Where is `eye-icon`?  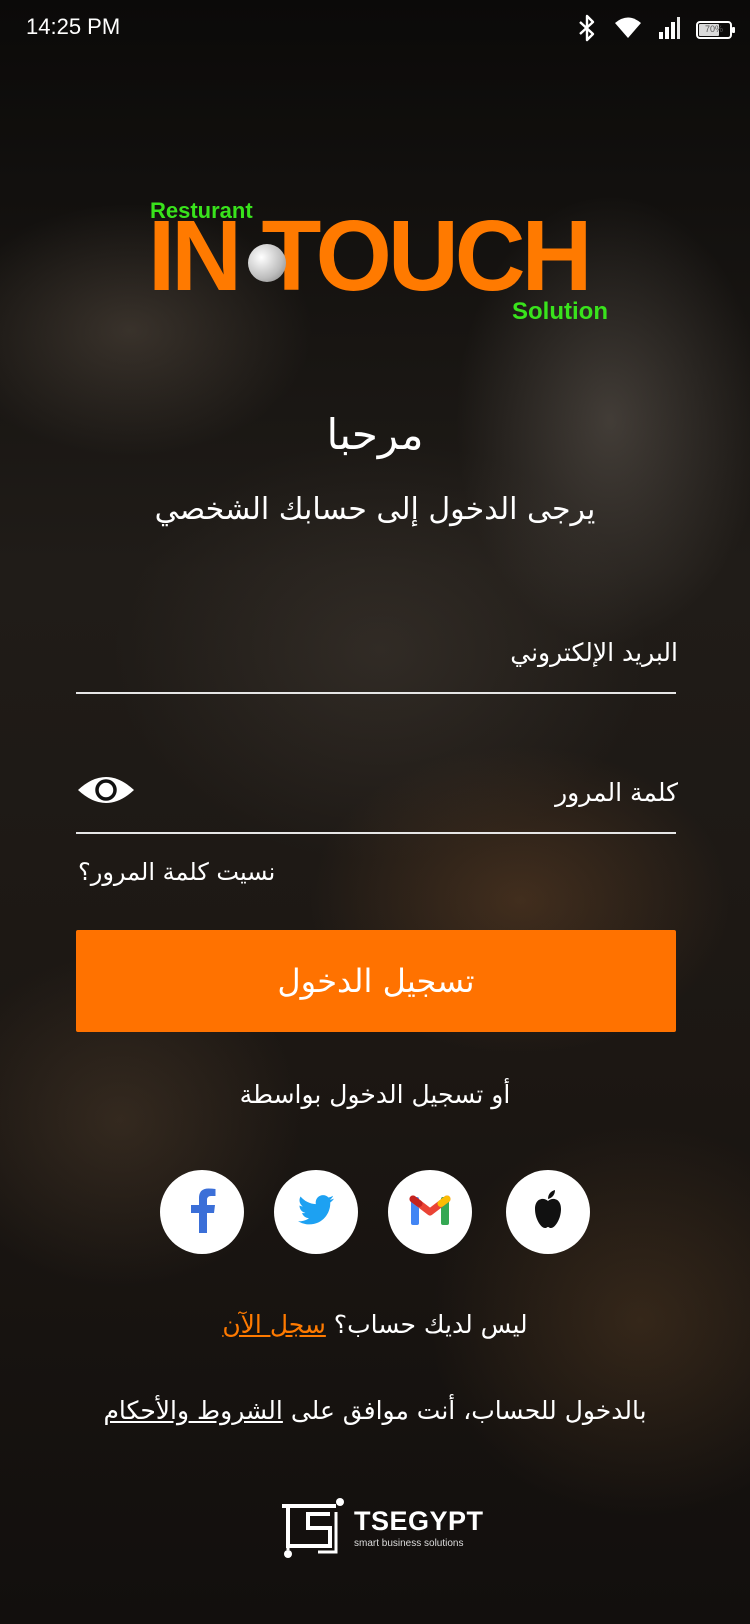 eye-icon is located at coordinates (106, 790).